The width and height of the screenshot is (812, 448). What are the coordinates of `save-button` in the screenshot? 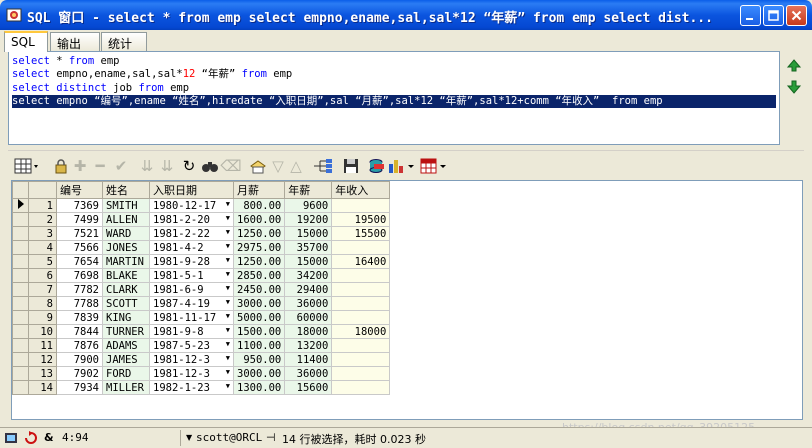 It's located at (351, 166).